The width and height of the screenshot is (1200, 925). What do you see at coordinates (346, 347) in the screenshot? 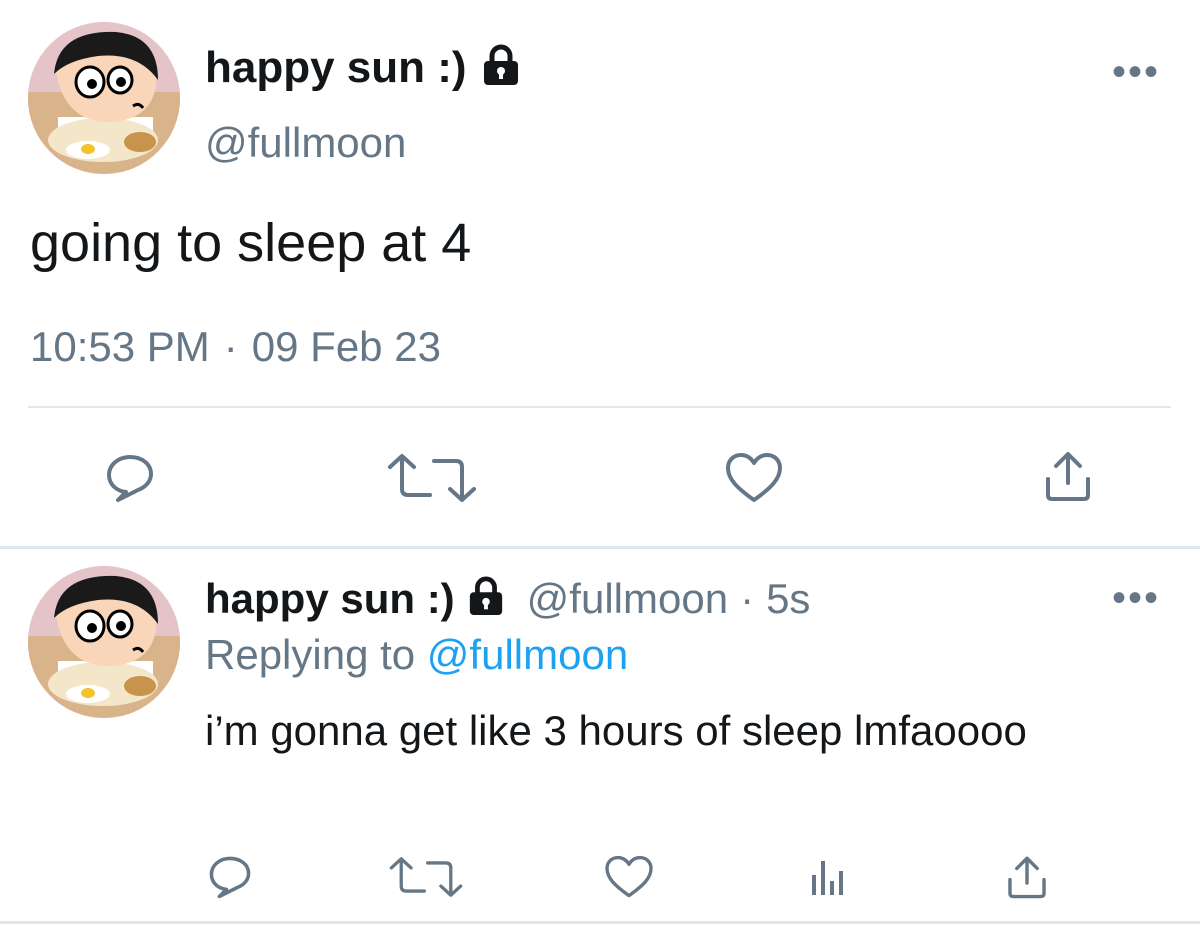
I see `tweet-date: 09 Feb 23` at bounding box center [346, 347].